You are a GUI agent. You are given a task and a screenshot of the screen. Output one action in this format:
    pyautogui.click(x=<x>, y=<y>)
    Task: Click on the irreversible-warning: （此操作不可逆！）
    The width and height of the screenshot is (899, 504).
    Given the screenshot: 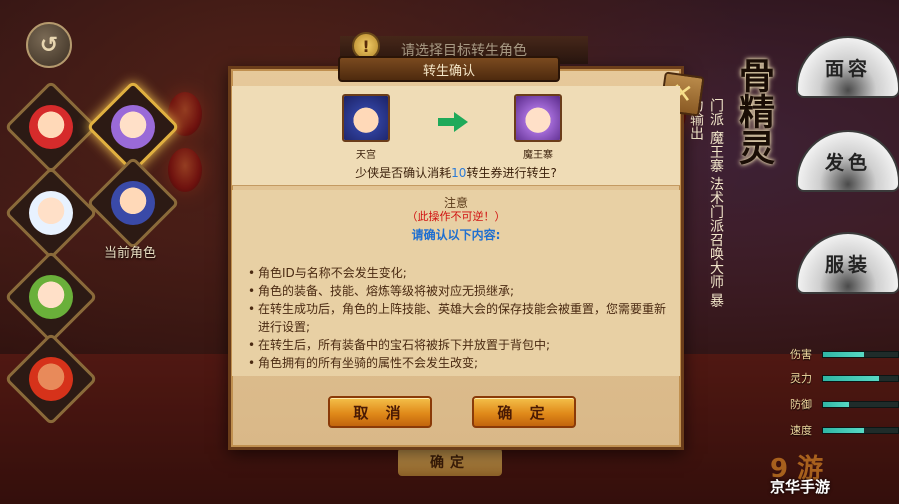 What is the action you would take?
    pyautogui.click(x=456, y=216)
    